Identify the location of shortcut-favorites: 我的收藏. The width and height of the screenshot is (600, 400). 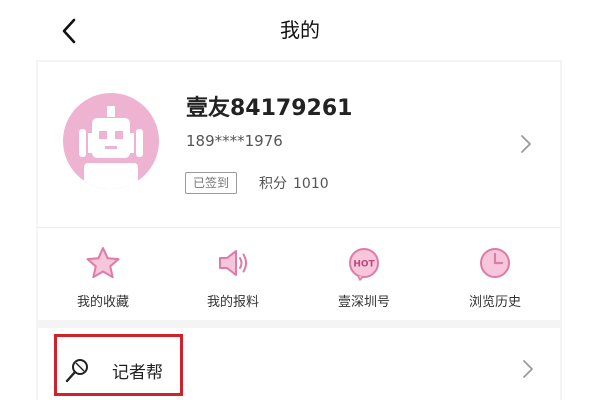
(103, 274).